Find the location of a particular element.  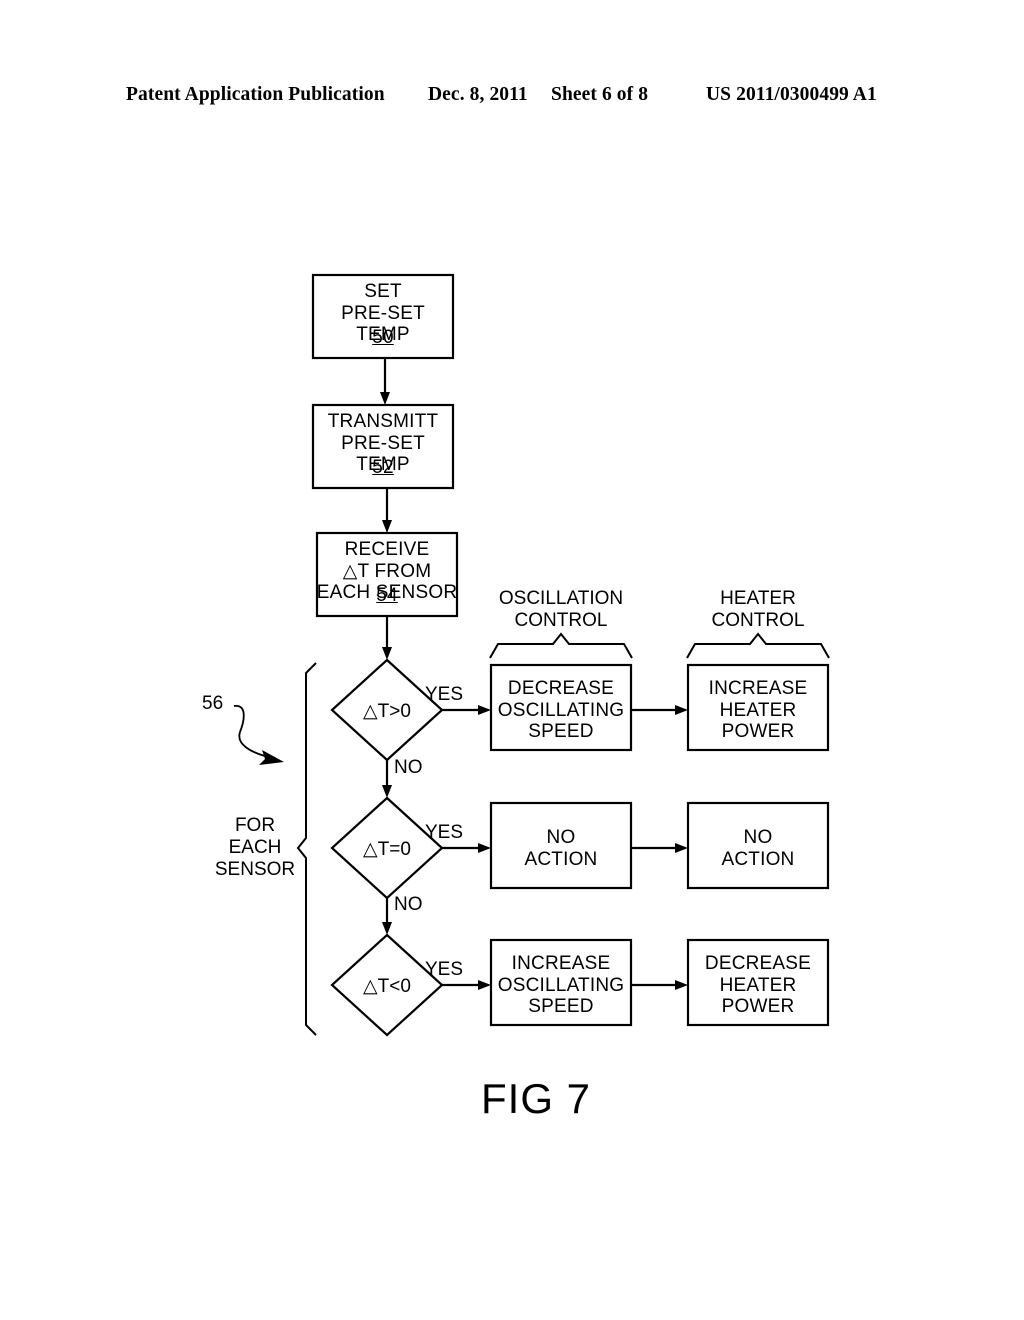

yes-label-1: YES is located at coordinates (444, 694).